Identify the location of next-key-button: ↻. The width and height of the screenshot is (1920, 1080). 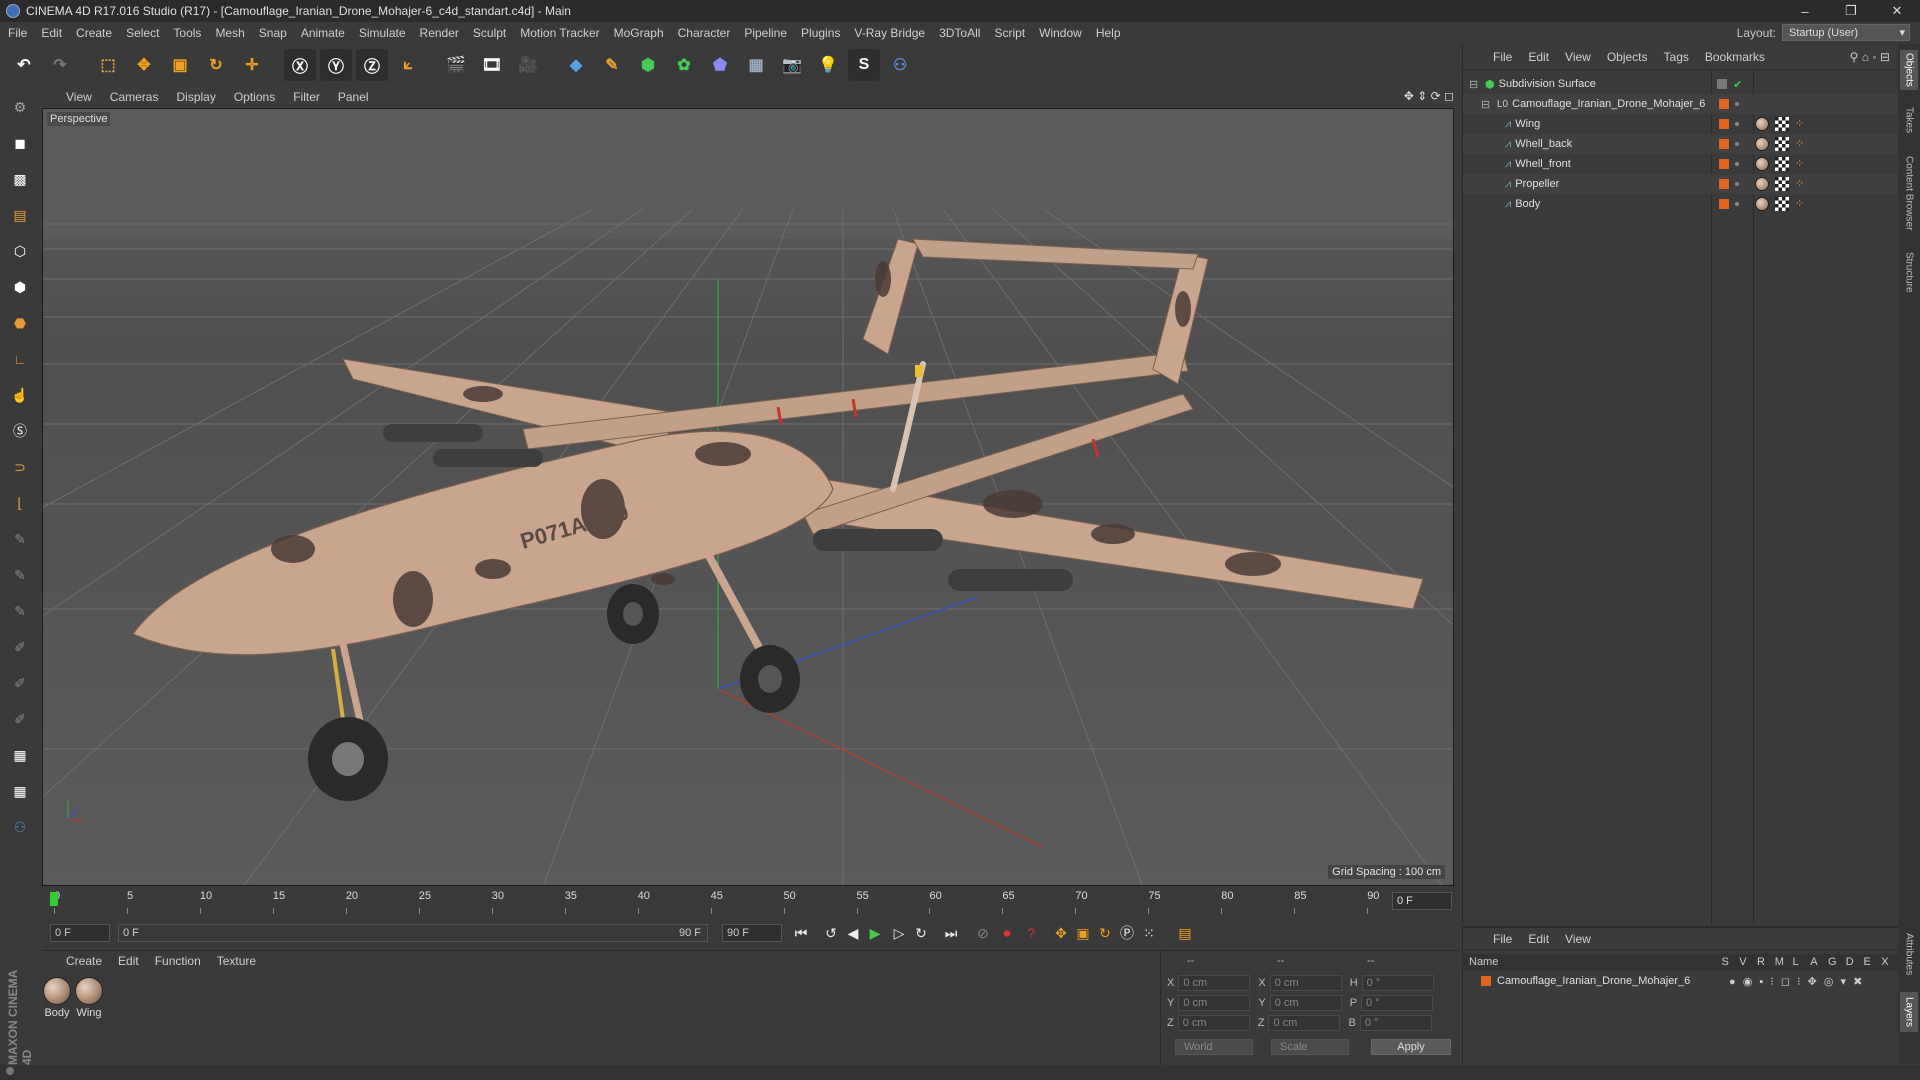
(921, 933).